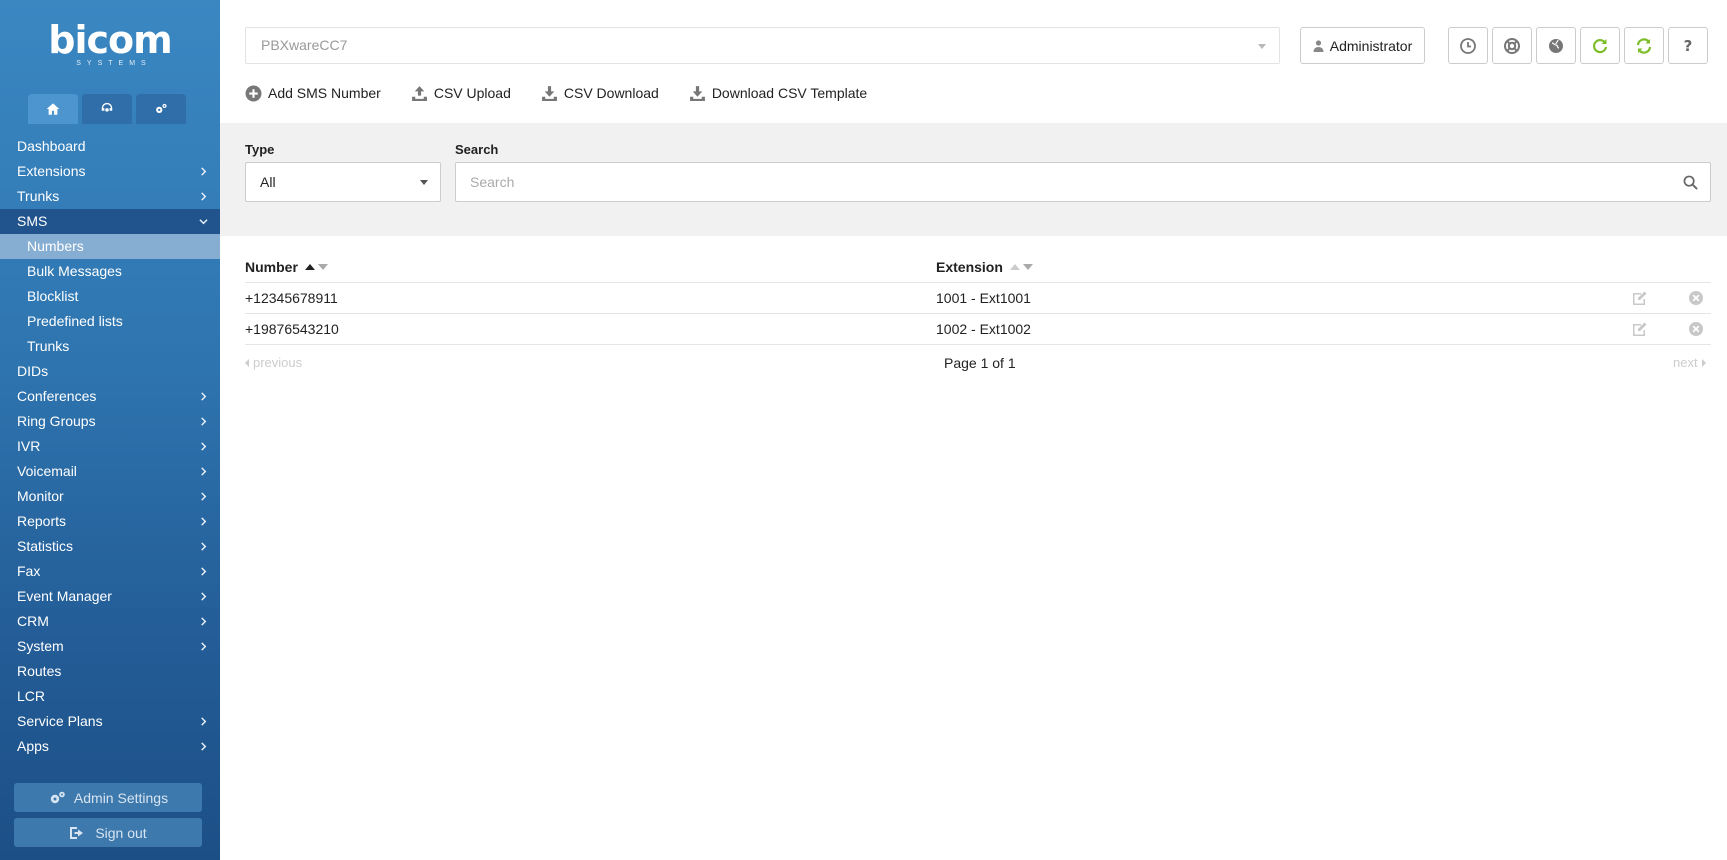 Image resolution: width=1727 pixels, height=860 pixels. I want to click on sidebar-item-routes: Routes, so click(110, 671).